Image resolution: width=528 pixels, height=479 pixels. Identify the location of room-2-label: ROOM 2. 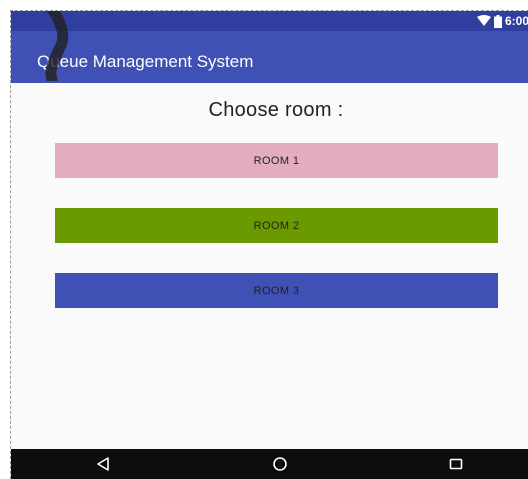
(276, 225).